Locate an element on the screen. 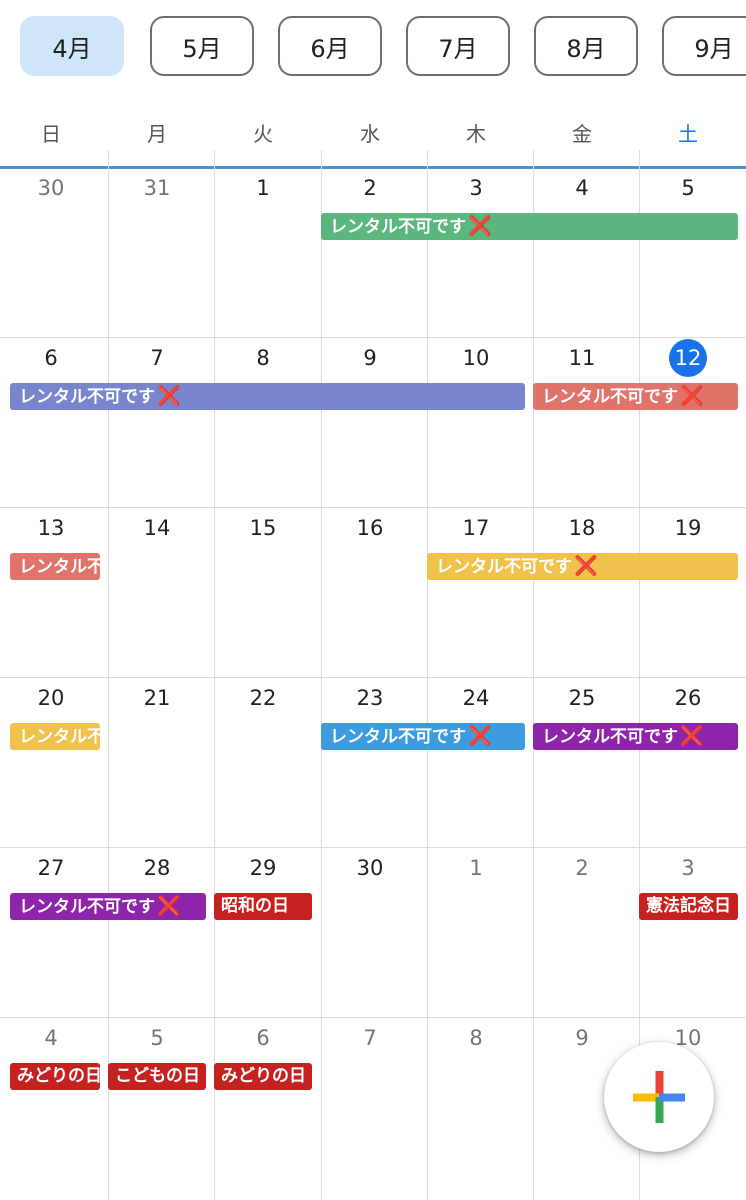  holiday-chip: こどもの日 is located at coordinates (157, 1076).